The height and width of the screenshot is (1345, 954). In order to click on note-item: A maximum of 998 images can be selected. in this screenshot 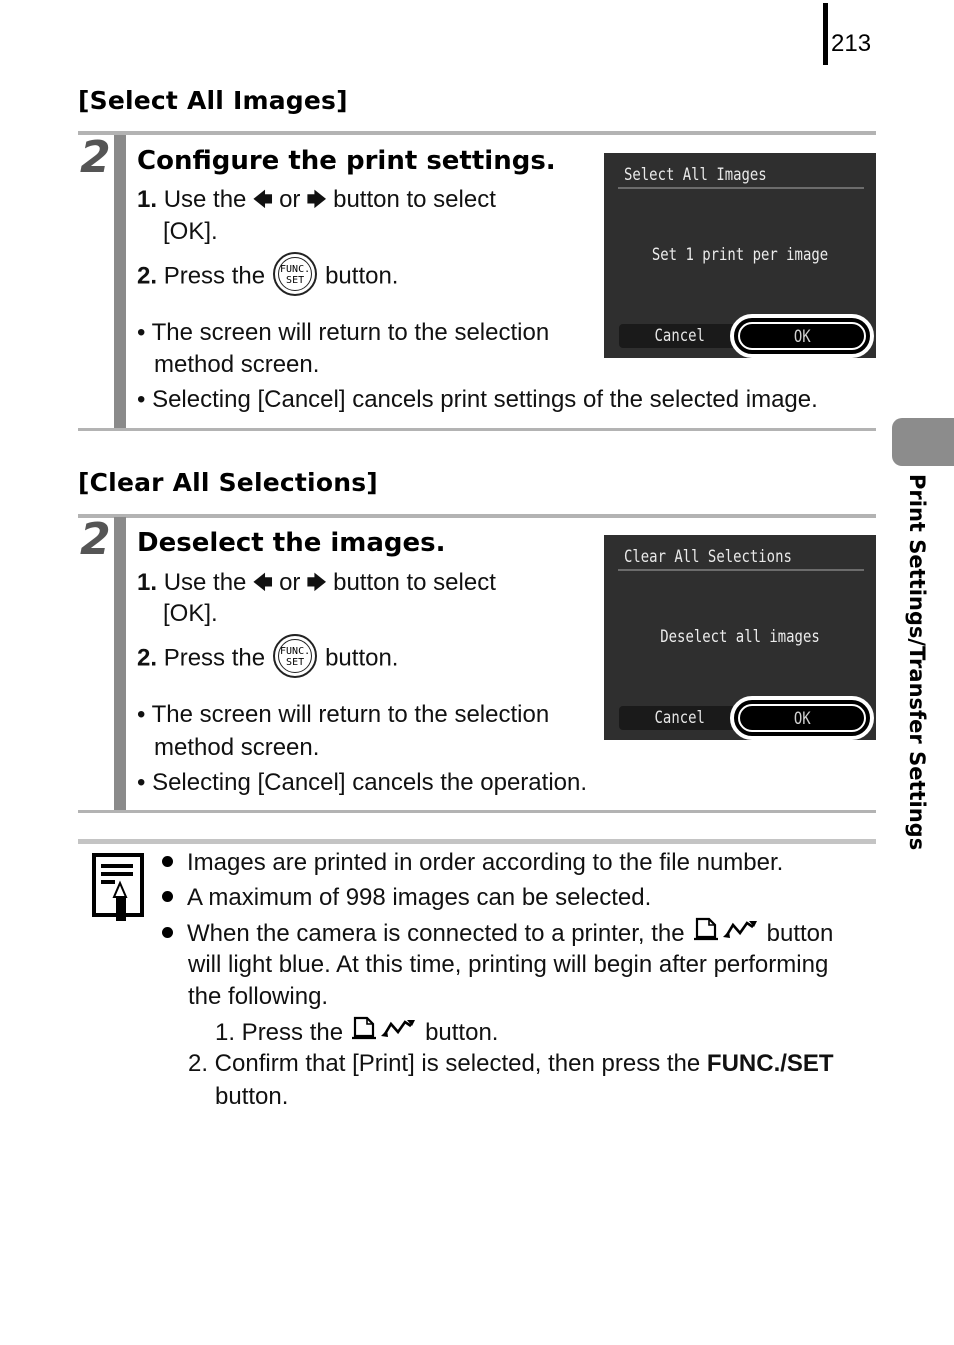, I will do `click(406, 898)`.